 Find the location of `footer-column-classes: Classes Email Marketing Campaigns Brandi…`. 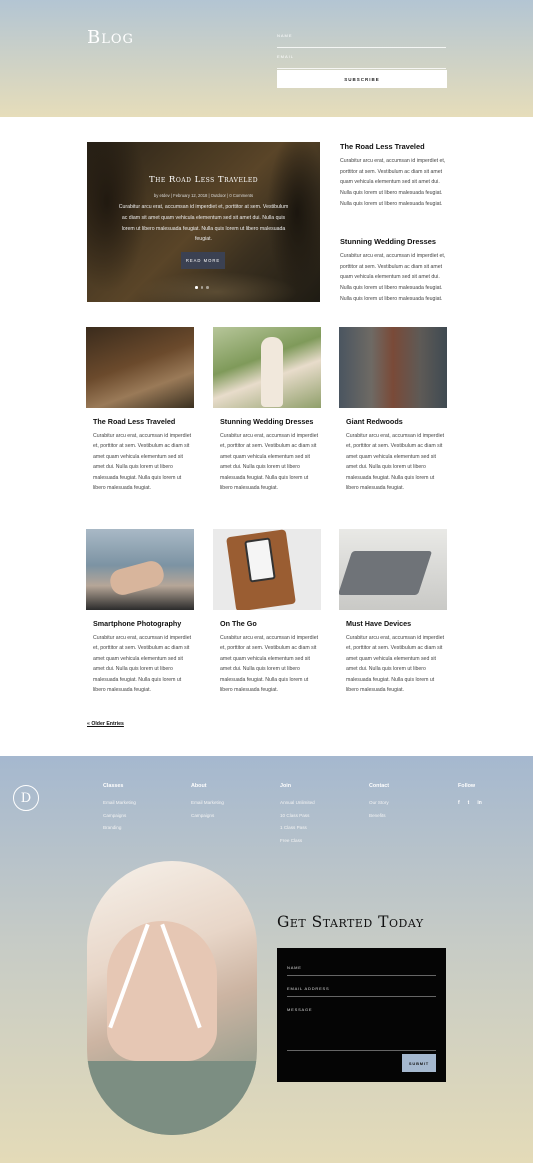

footer-column-classes: Classes Email Marketing Campaigns Brandi… is located at coordinates (119, 809).